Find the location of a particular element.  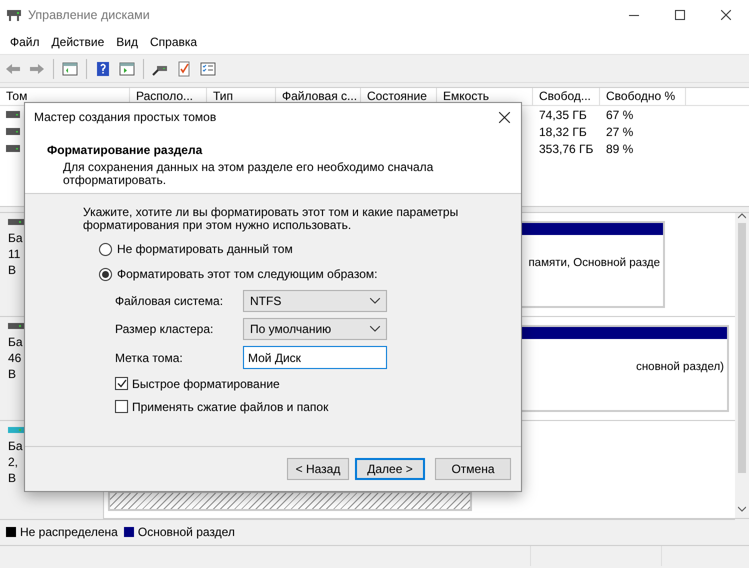

scroll-down-icon is located at coordinates (742, 509).